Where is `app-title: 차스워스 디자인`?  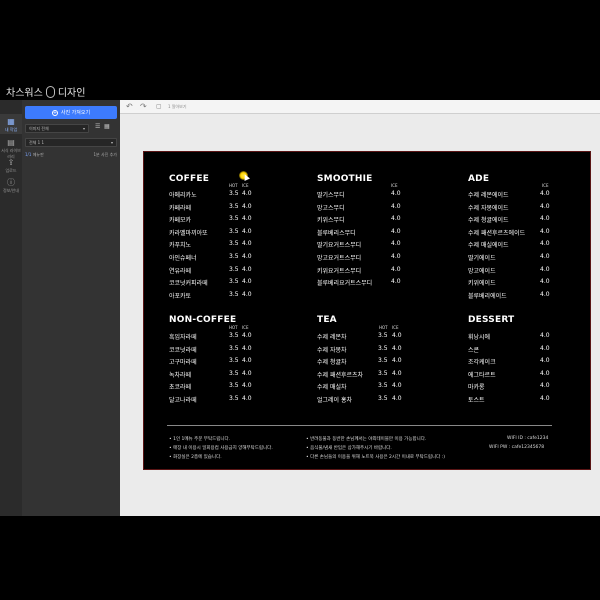
app-title: 차스워스 디자인 is located at coordinates (45, 91).